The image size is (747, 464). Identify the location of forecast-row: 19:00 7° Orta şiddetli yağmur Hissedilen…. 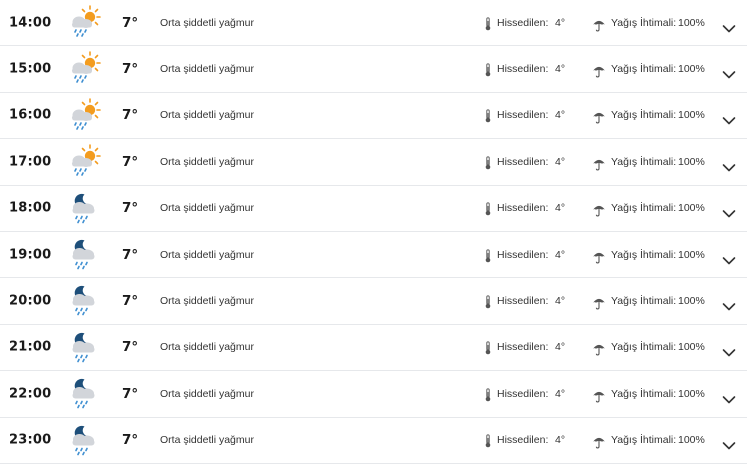
(373, 255).